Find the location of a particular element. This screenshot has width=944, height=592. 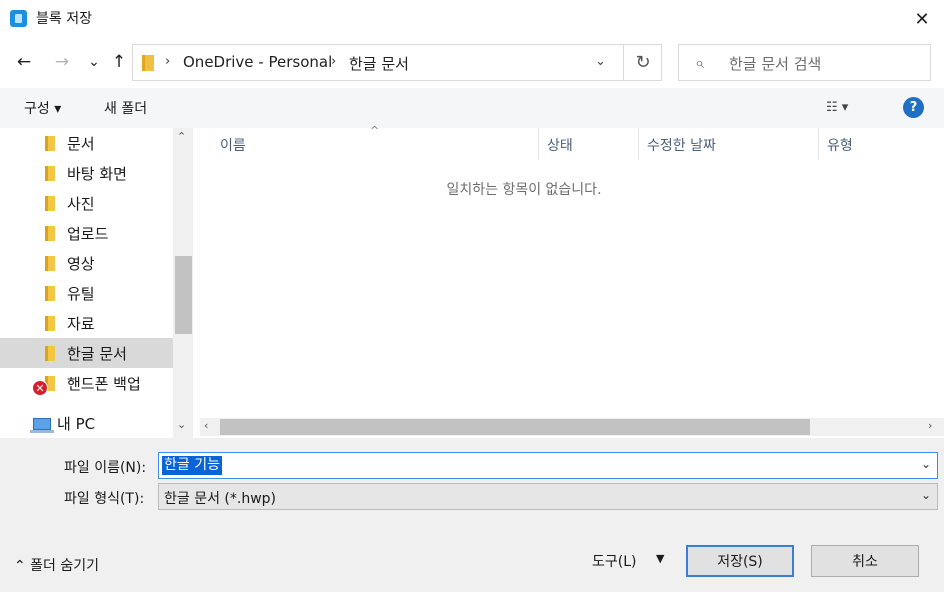

address-bar: › OneDrive - Personal › 한글 문서 ⌄ ↻ is located at coordinates (397, 62).